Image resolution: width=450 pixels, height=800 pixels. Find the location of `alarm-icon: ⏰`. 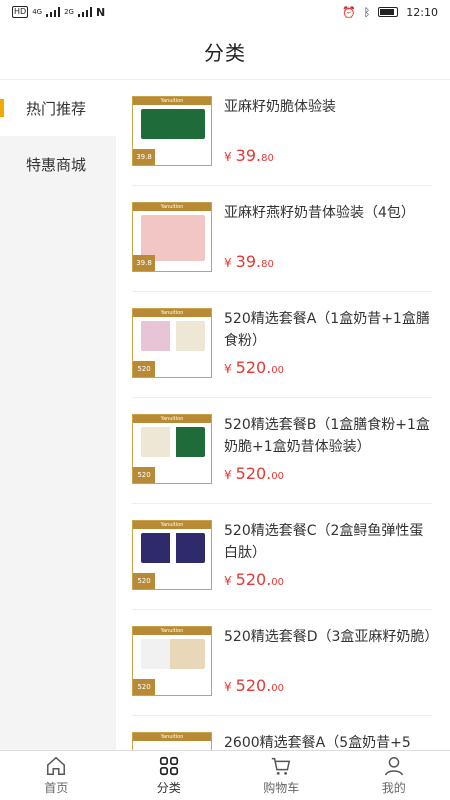

alarm-icon: ⏰ is located at coordinates (348, 12).